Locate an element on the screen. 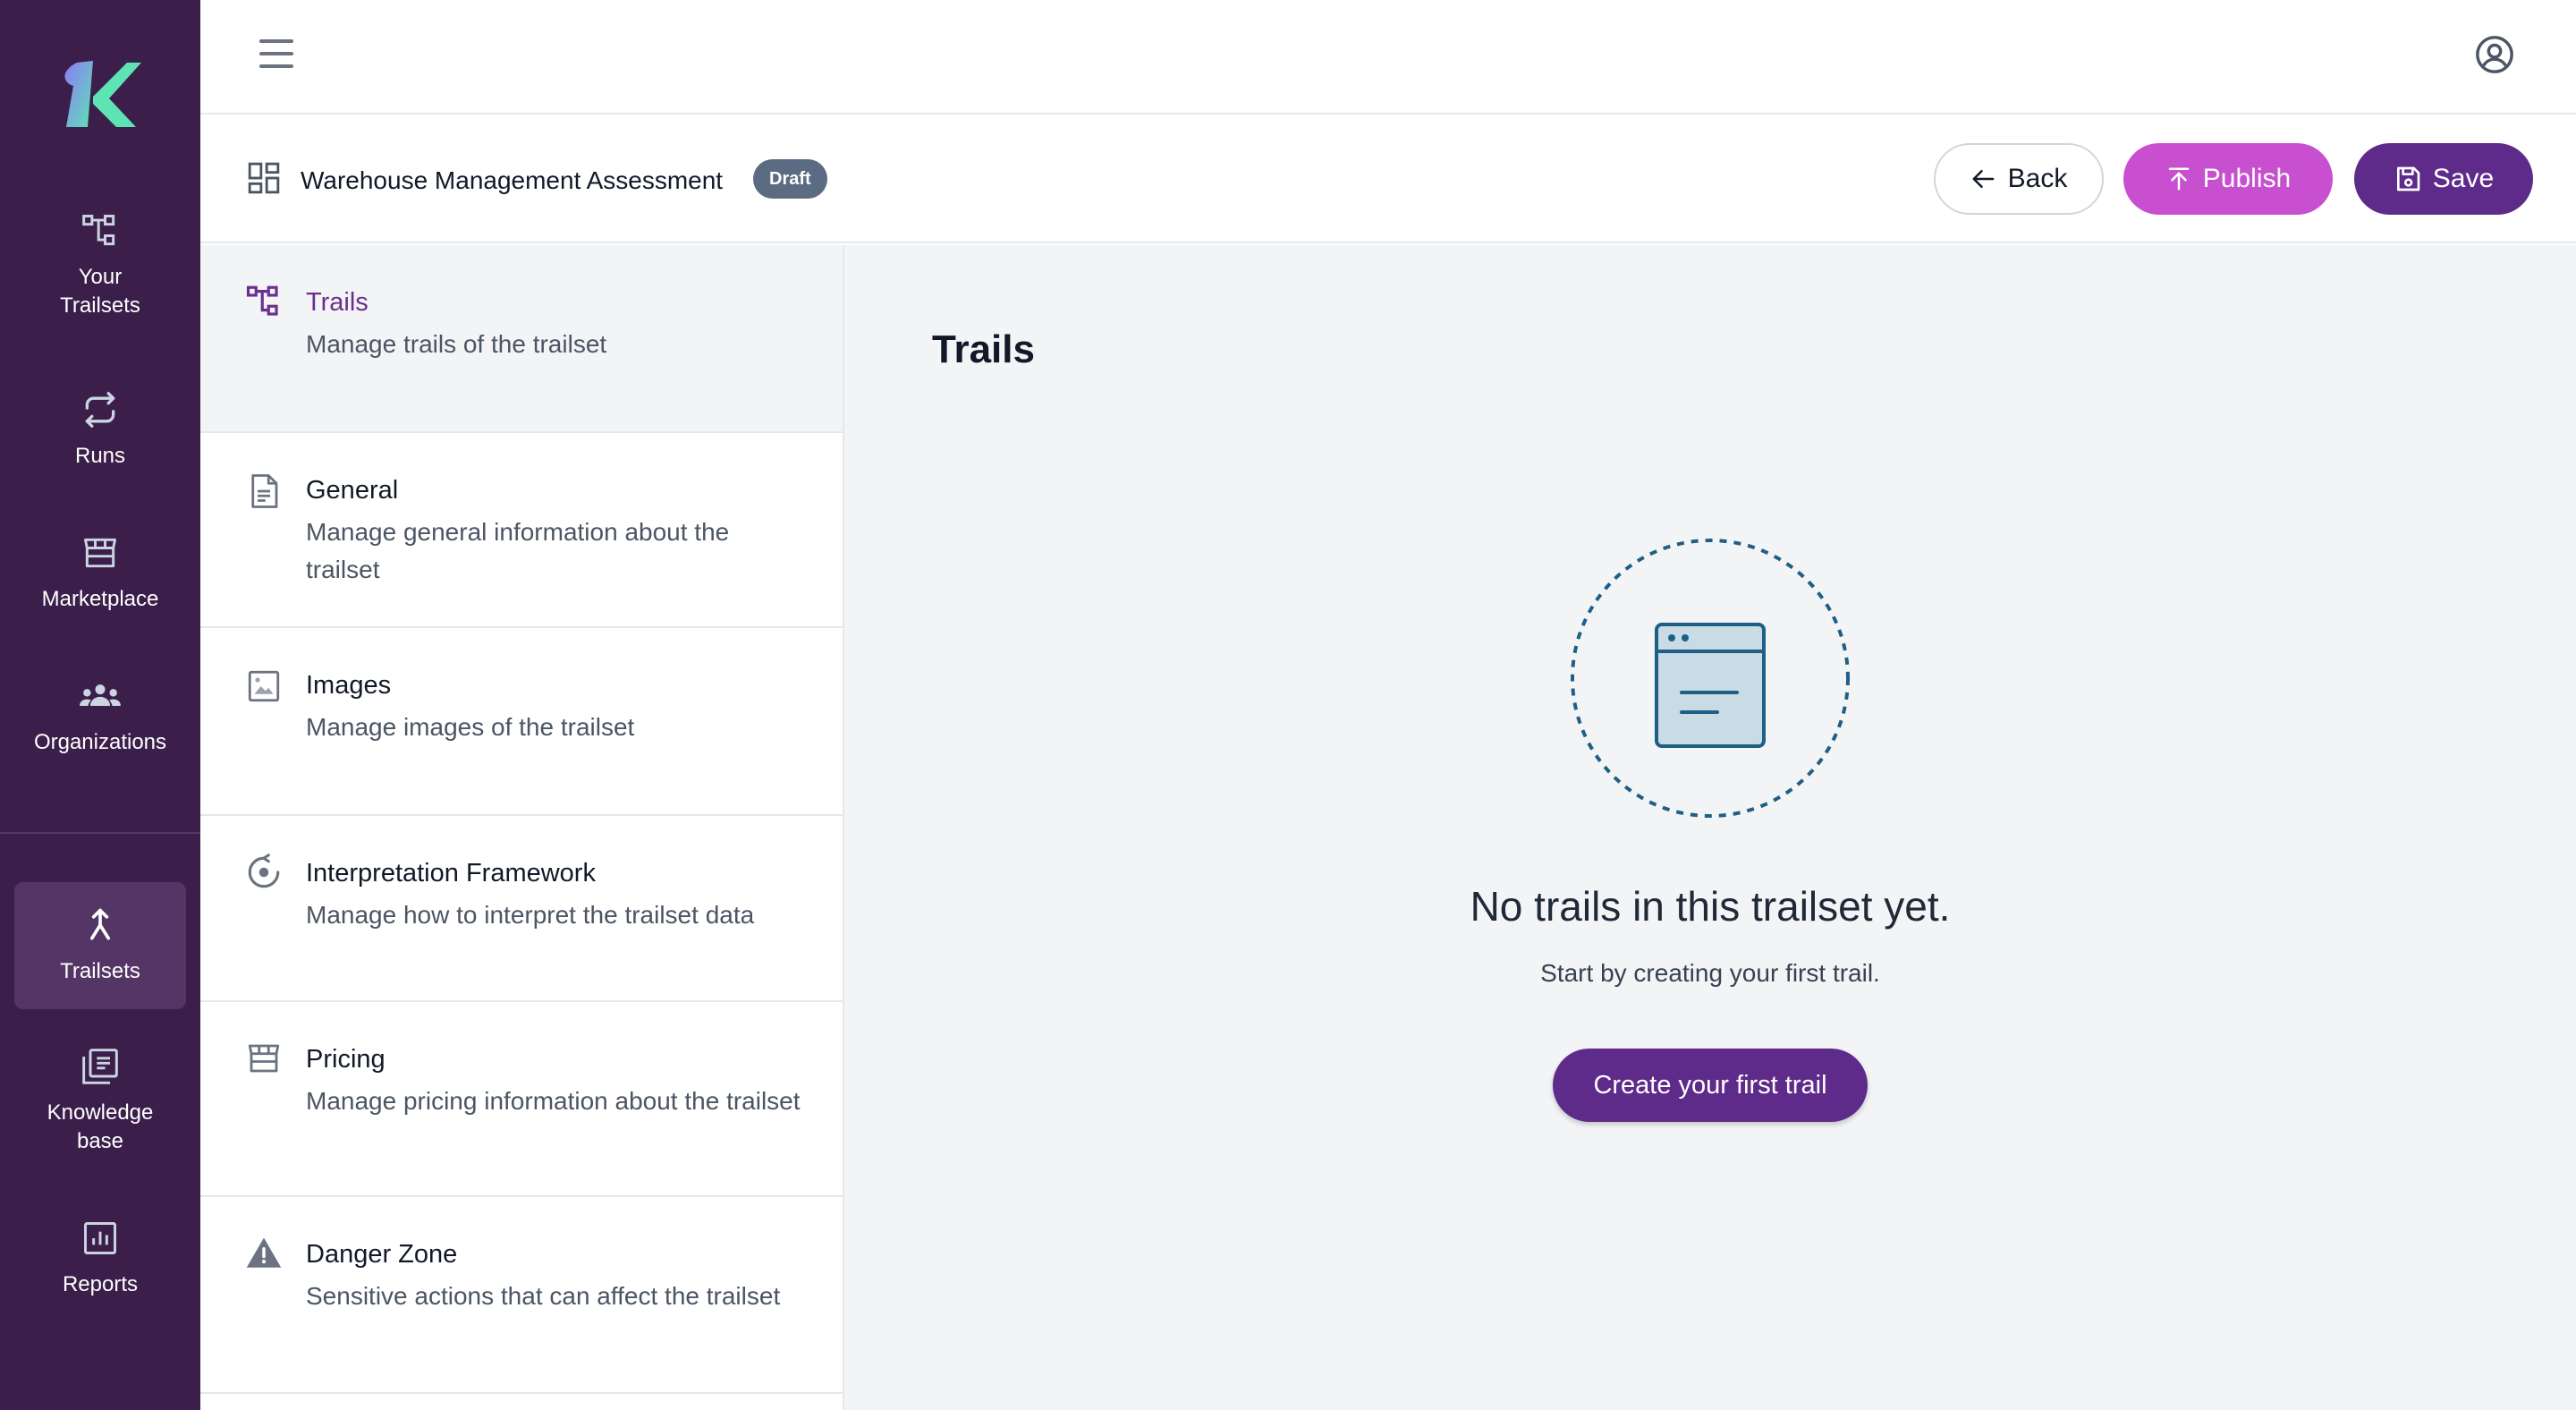 The height and width of the screenshot is (1410, 2576). report-icon is located at coordinates (100, 1238).